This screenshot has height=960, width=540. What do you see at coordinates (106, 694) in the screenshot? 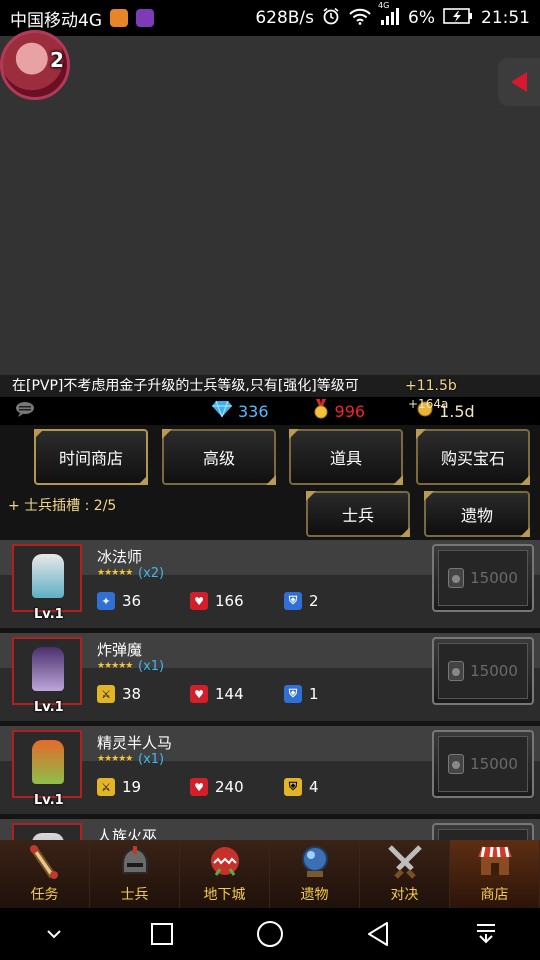
I see `sword-icon: ⚔` at bounding box center [106, 694].